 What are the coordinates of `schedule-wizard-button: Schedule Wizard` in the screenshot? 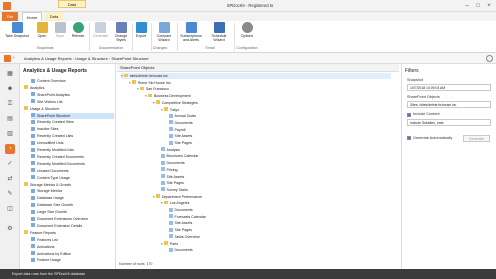 It's located at (219, 33).